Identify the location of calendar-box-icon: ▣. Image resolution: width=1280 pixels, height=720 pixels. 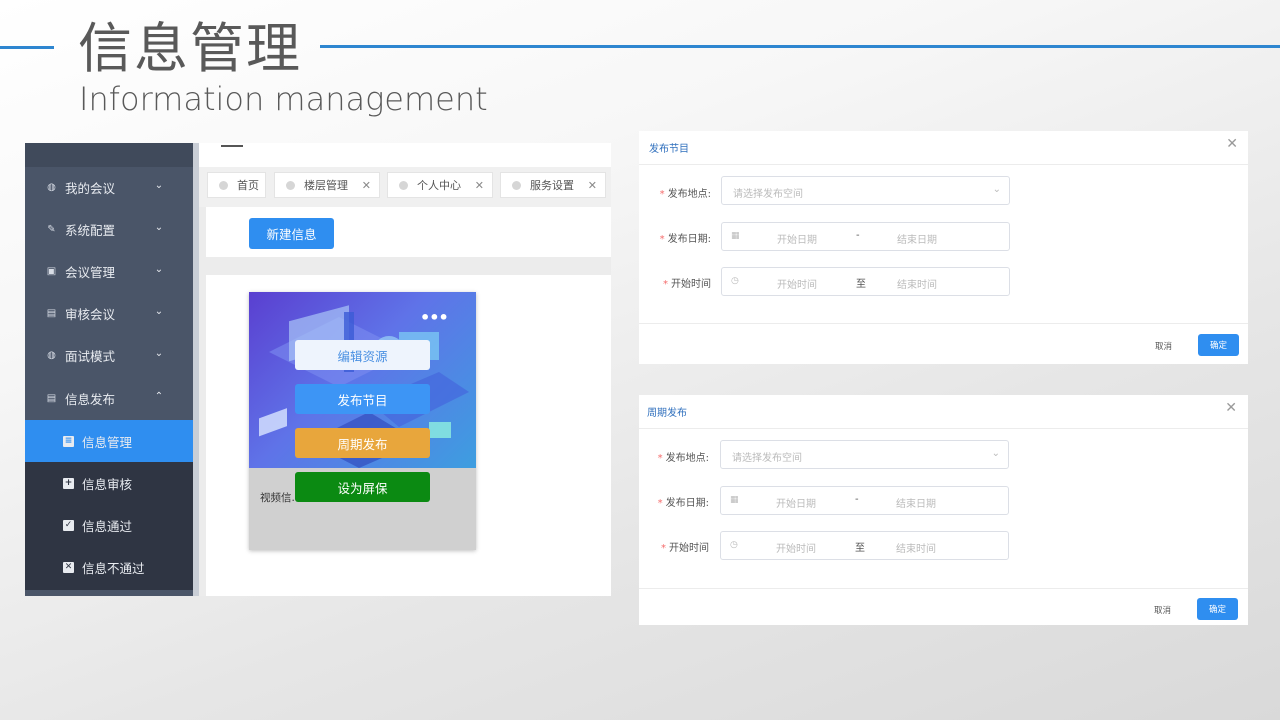
(51, 271).